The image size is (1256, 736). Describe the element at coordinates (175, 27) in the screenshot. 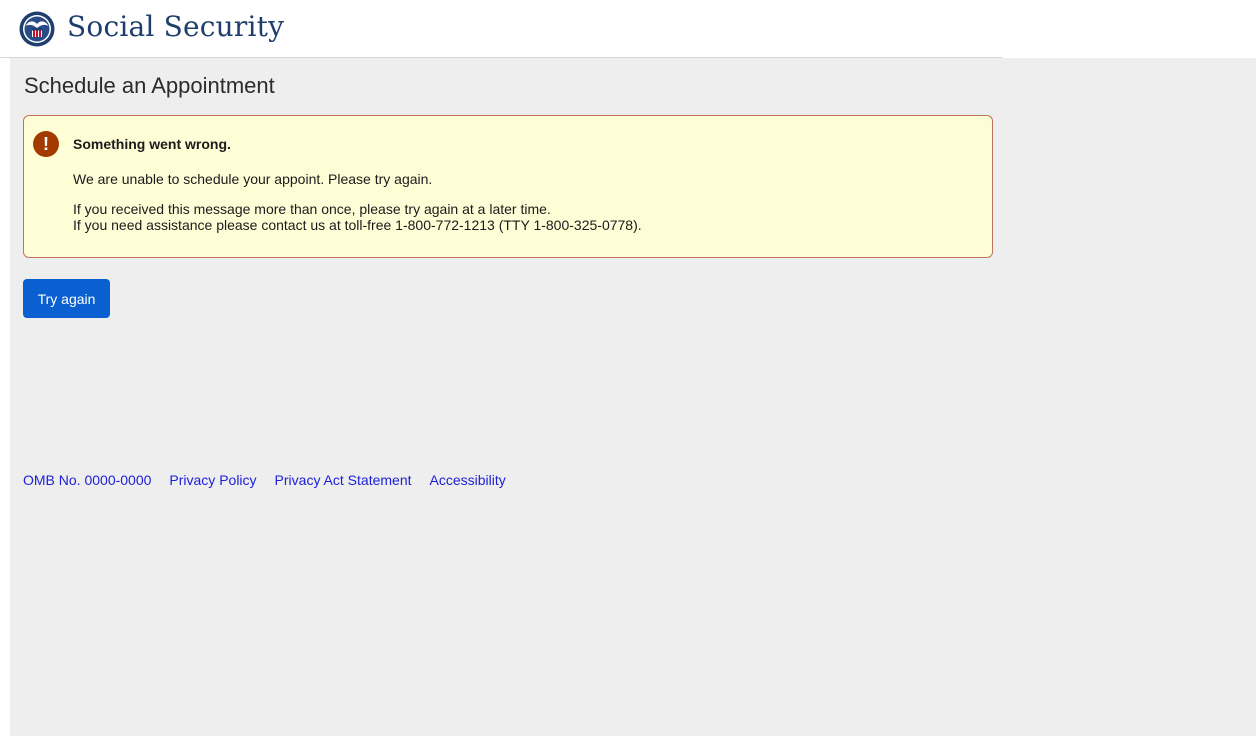

I see `site-brand: Social Security` at that location.